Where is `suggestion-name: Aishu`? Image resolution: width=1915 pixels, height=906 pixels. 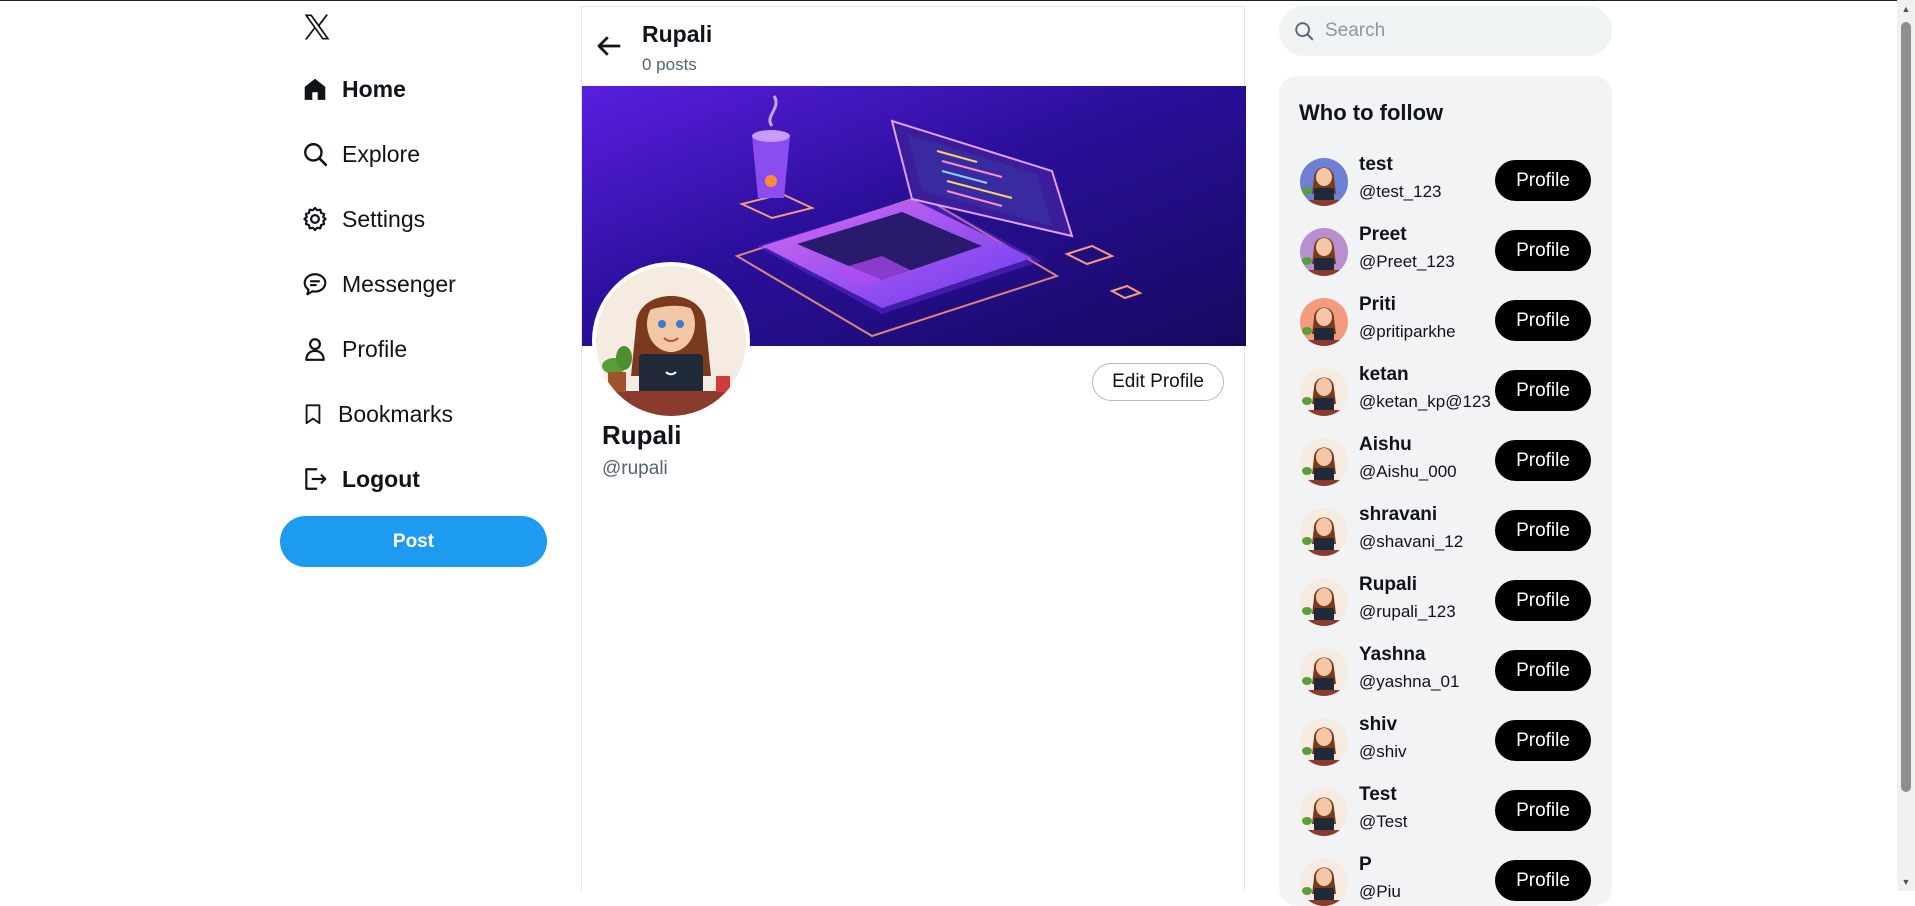 suggestion-name: Aishu is located at coordinates (1385, 444).